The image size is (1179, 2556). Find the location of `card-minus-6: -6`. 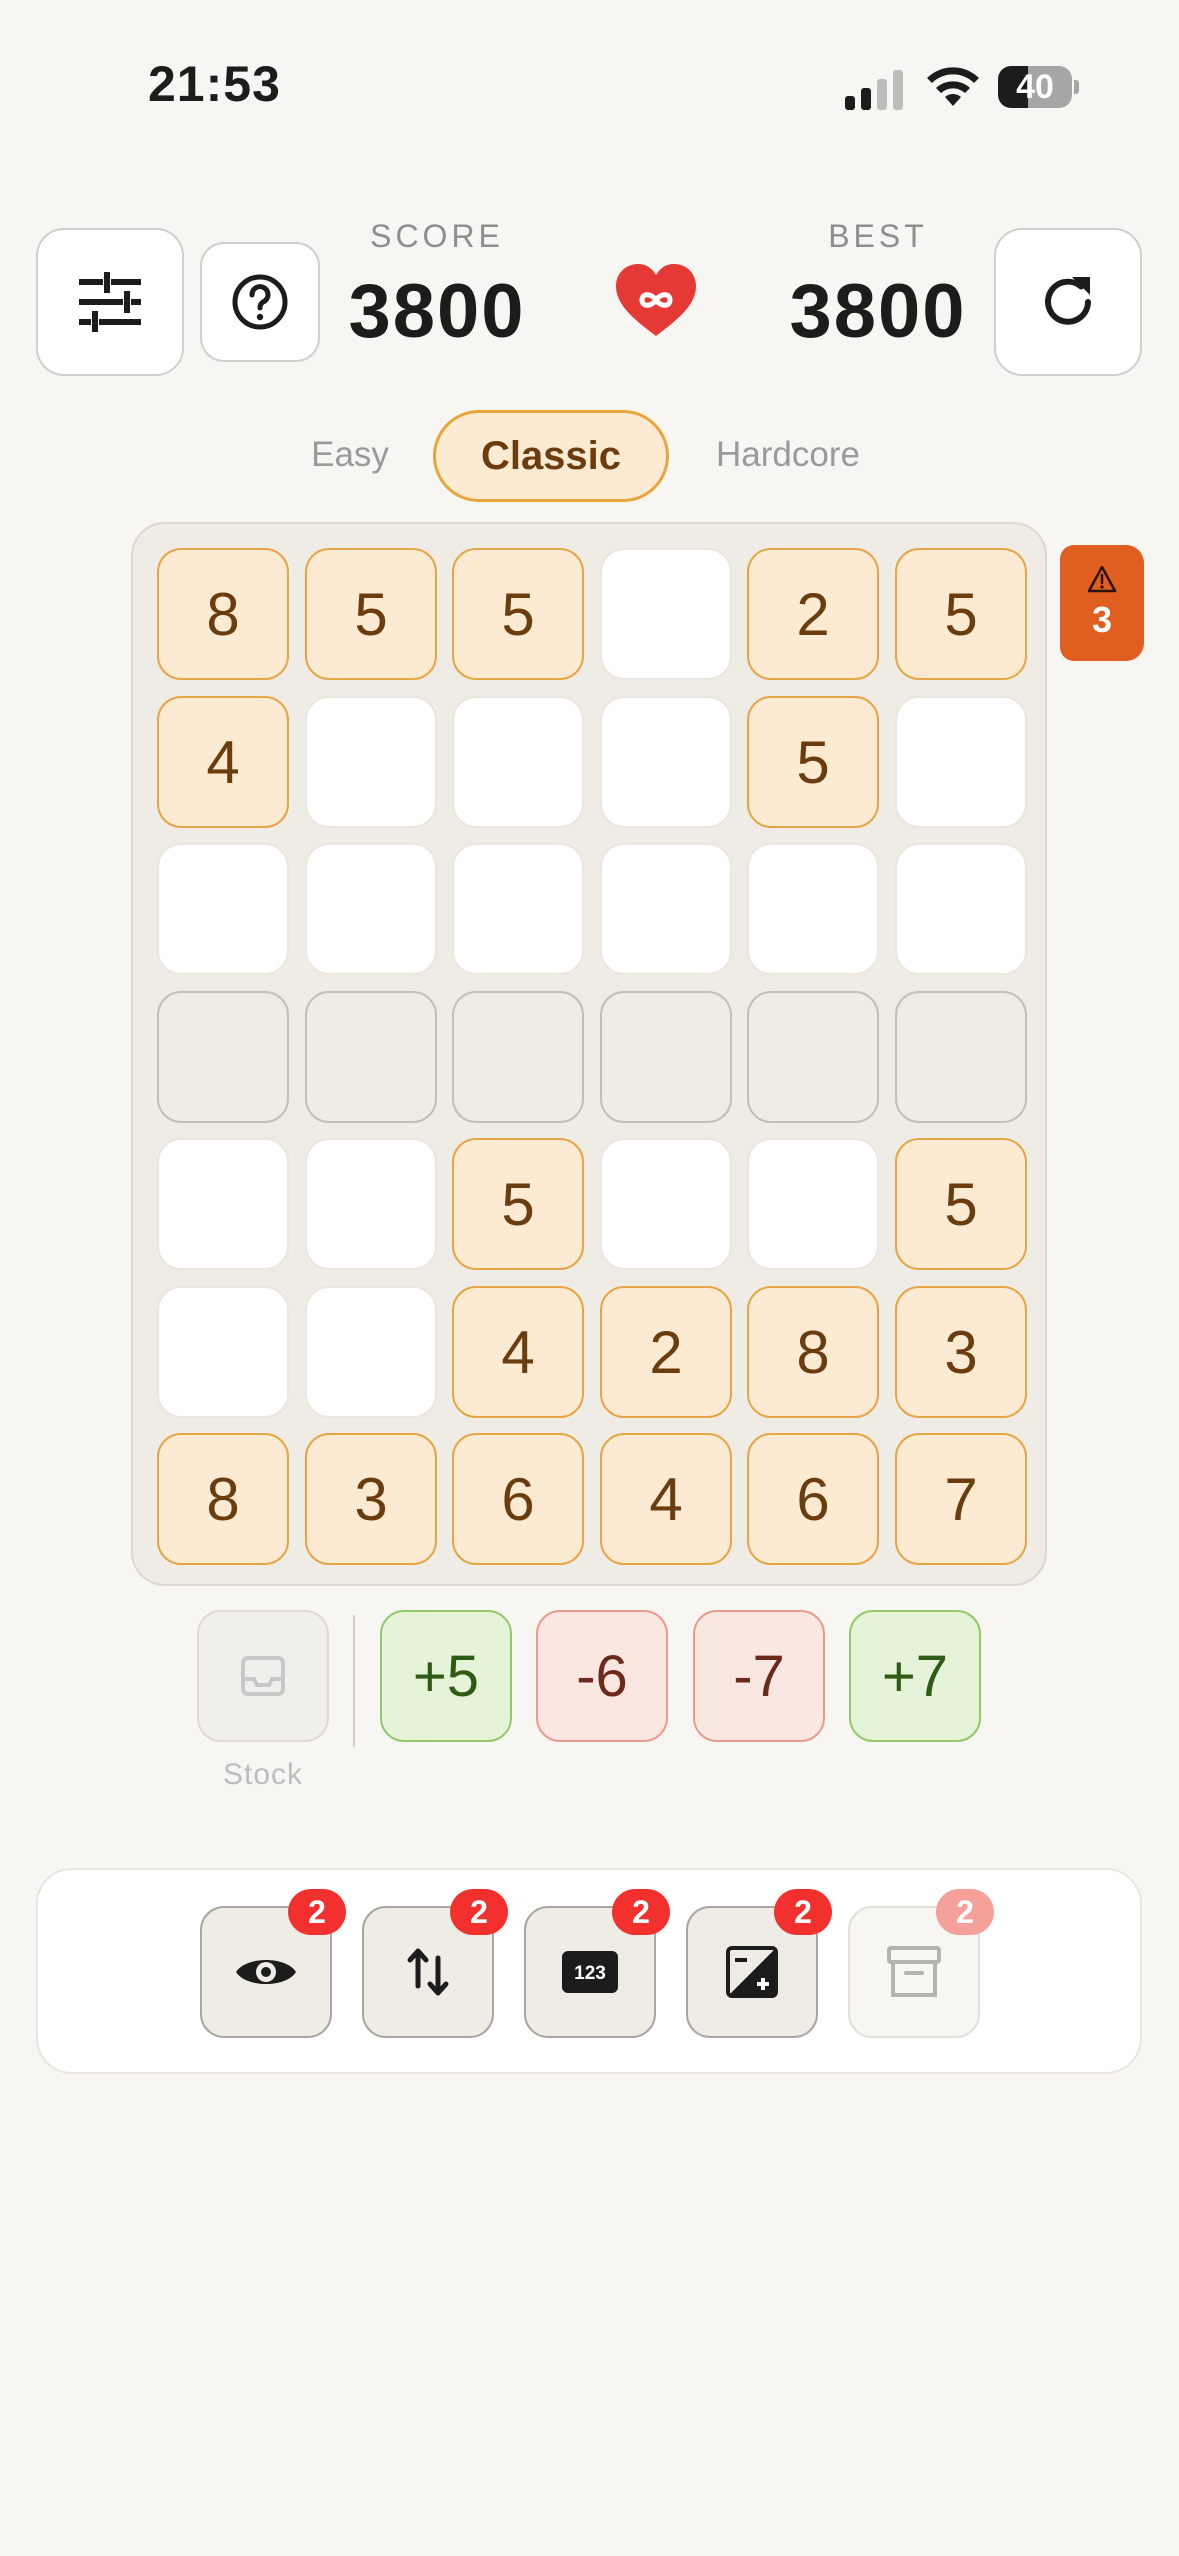

card-minus-6: -6 is located at coordinates (602, 1676).